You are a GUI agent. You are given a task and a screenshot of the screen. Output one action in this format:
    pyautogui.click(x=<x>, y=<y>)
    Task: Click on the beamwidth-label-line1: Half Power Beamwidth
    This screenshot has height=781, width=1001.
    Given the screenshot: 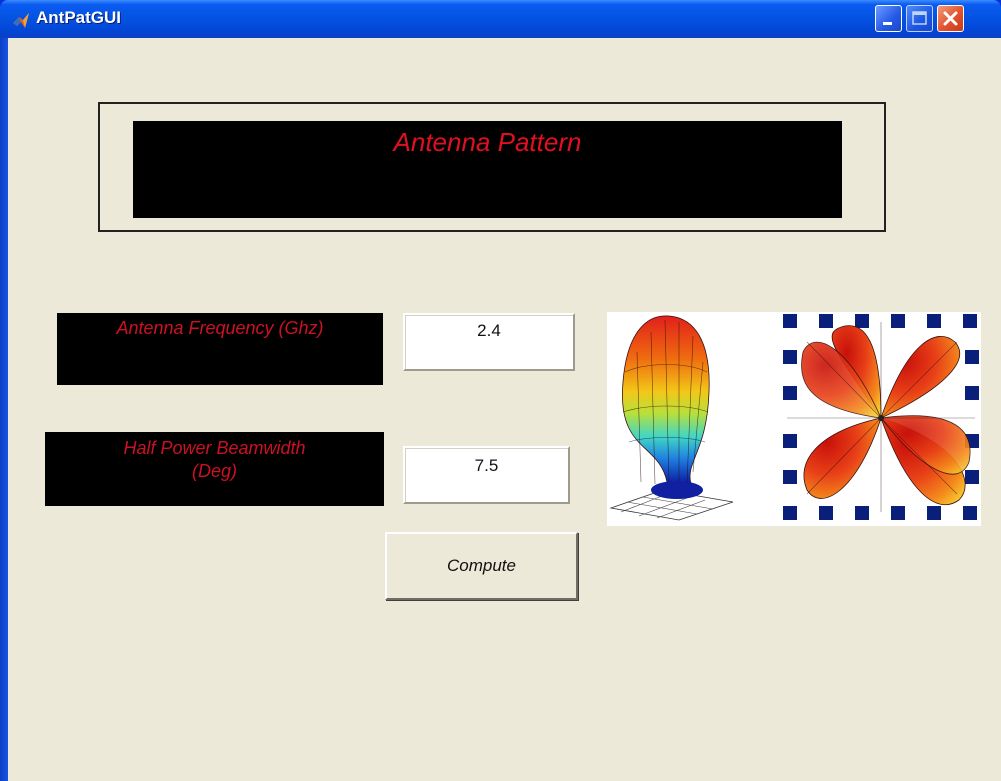 What is the action you would take?
    pyautogui.click(x=214, y=448)
    